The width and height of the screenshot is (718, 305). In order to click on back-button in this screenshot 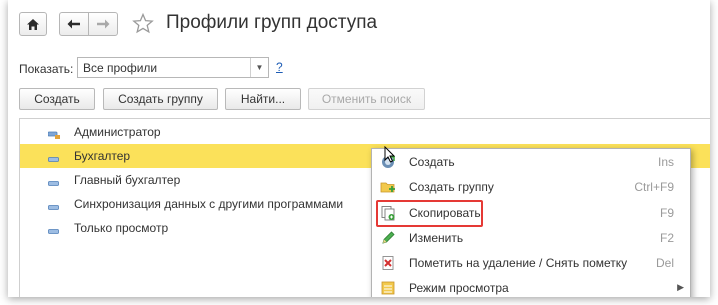, I will do `click(74, 24)`.